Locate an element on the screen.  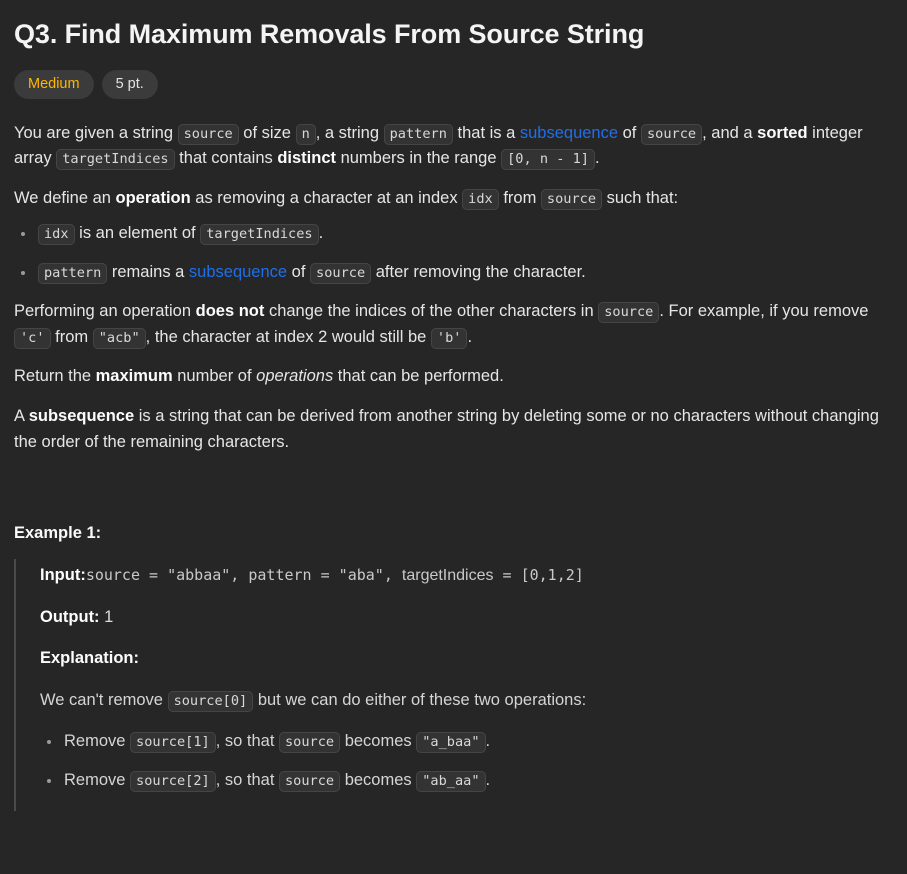
text-fragment: A is located at coordinates (21, 416).